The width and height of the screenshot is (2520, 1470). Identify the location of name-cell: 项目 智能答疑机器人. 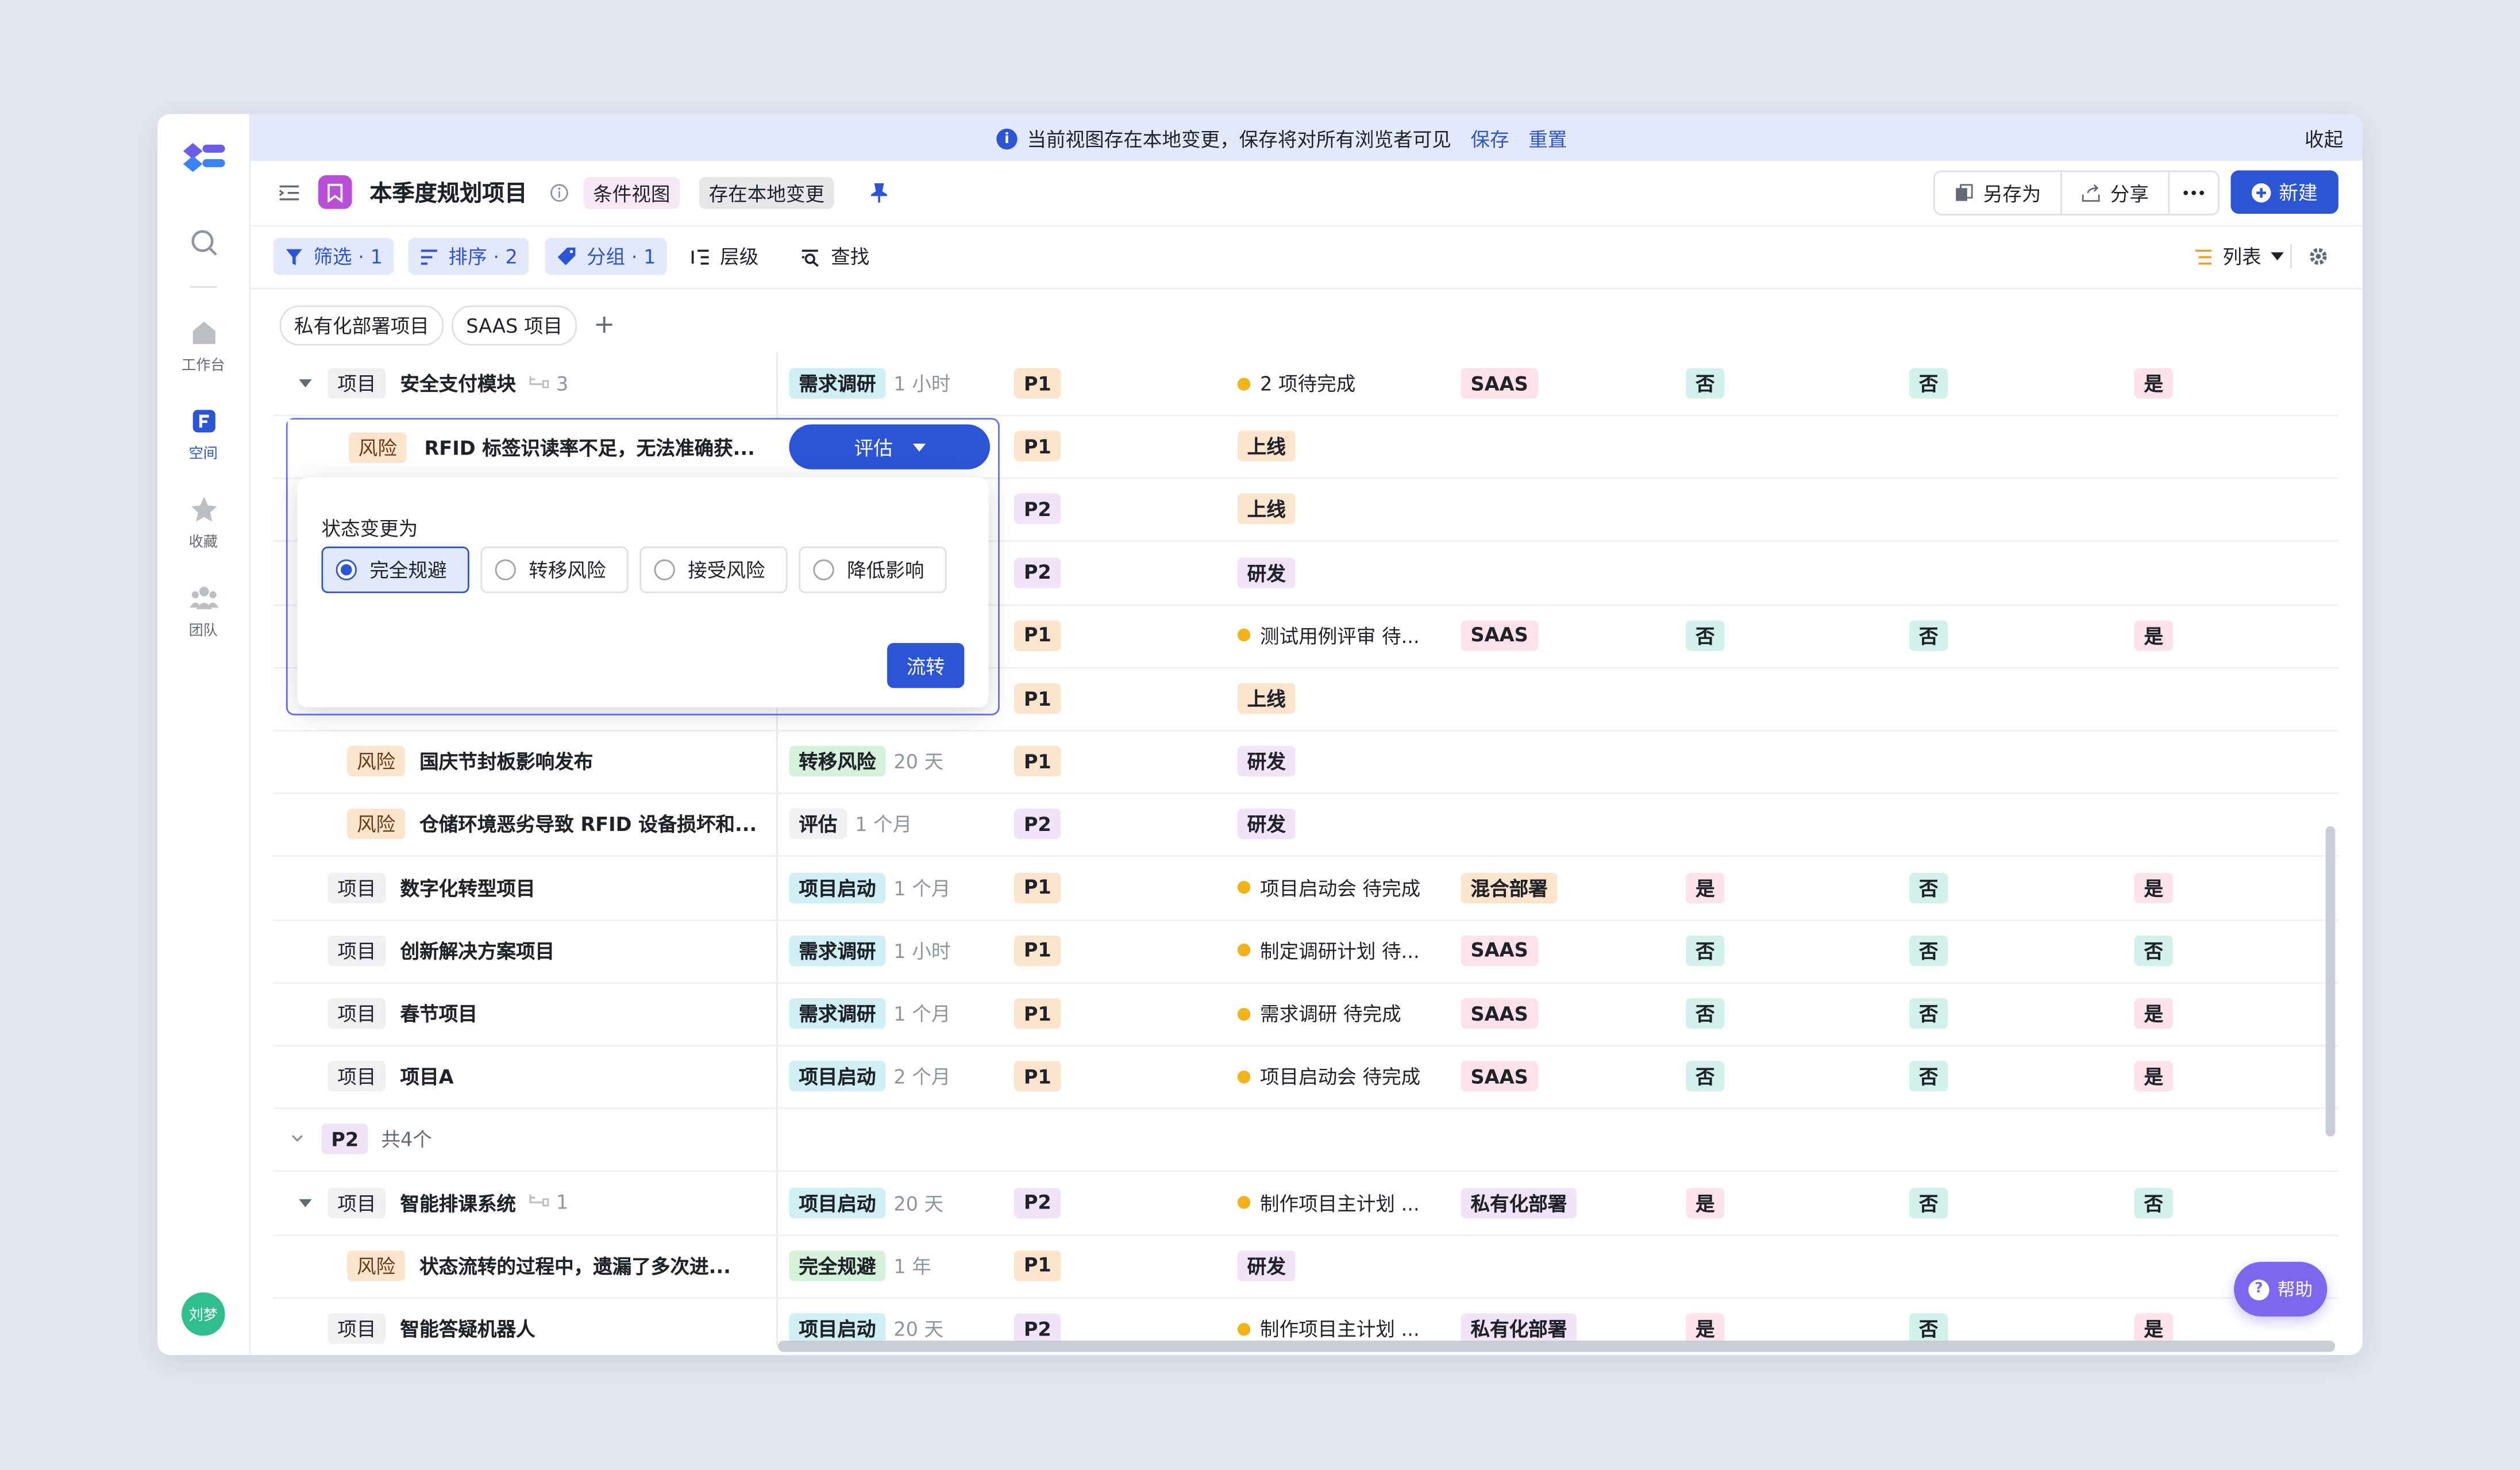
(417, 1321).